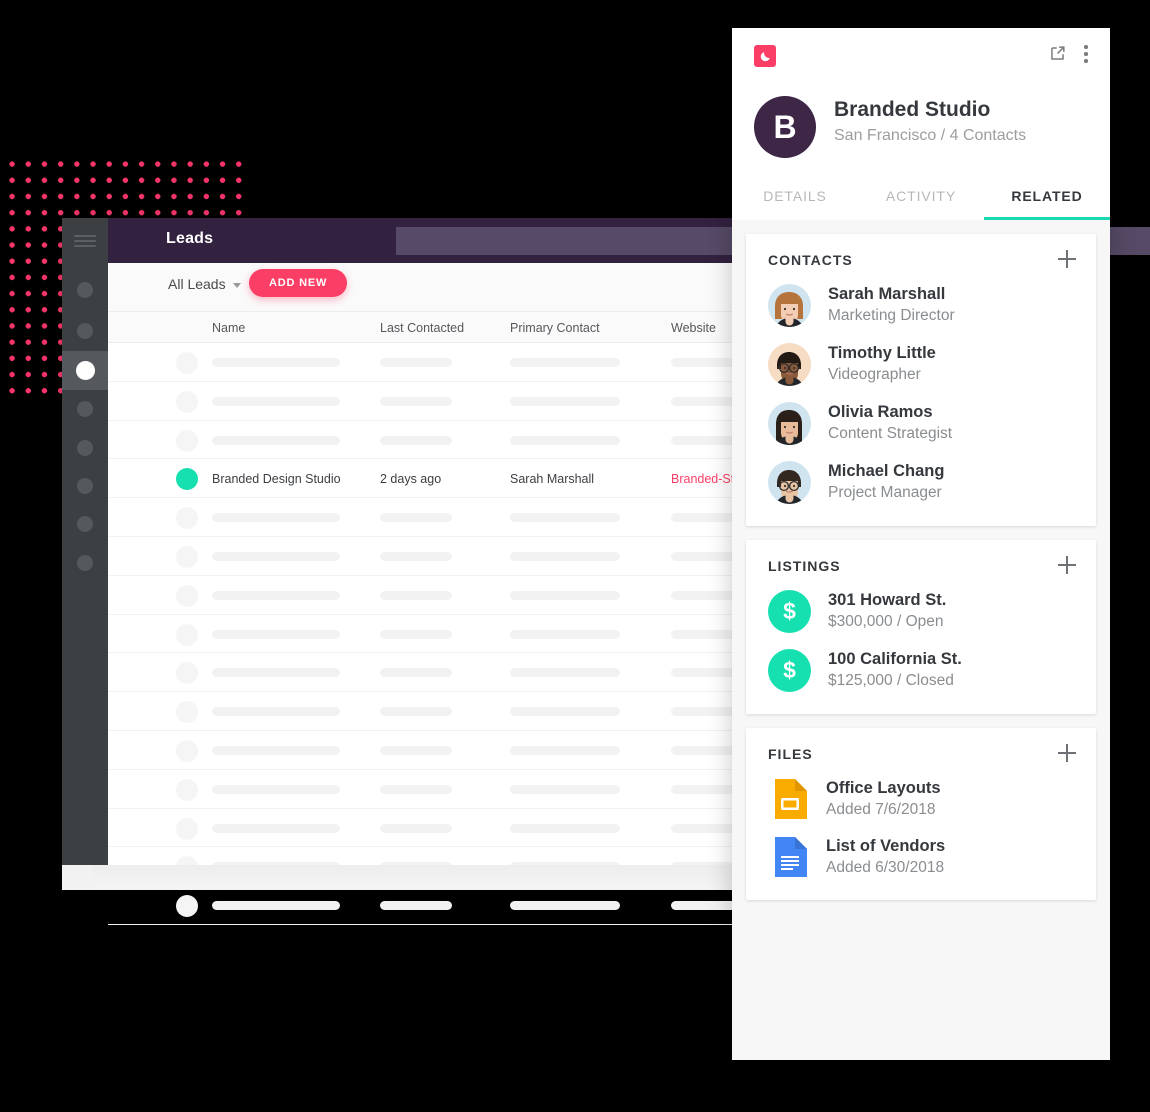 This screenshot has height=1112, width=1150. What do you see at coordinates (810, 260) in the screenshot?
I see `contacts-card-title: CONTACTS` at bounding box center [810, 260].